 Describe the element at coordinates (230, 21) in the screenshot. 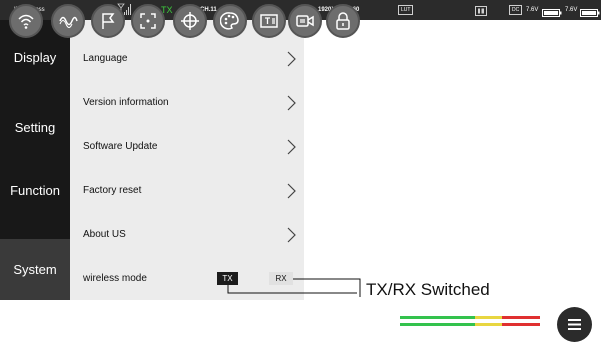

I see `palette-icon` at that location.